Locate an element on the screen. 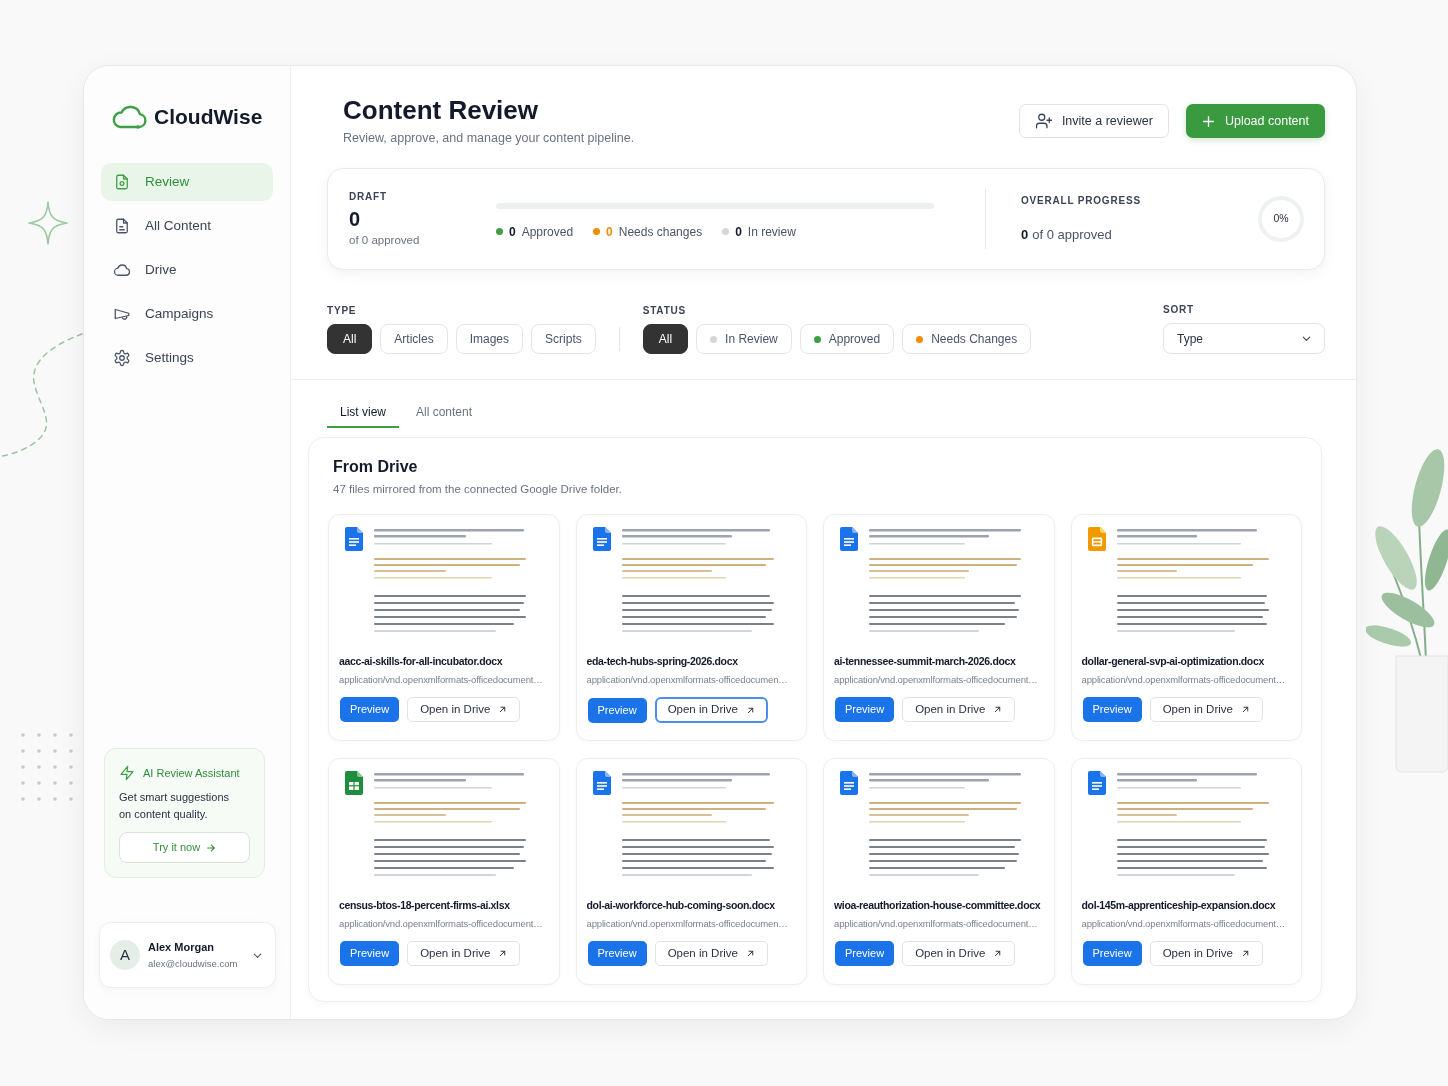 This screenshot has width=1448, height=1086. filter-label: SORT is located at coordinates (1179, 310).